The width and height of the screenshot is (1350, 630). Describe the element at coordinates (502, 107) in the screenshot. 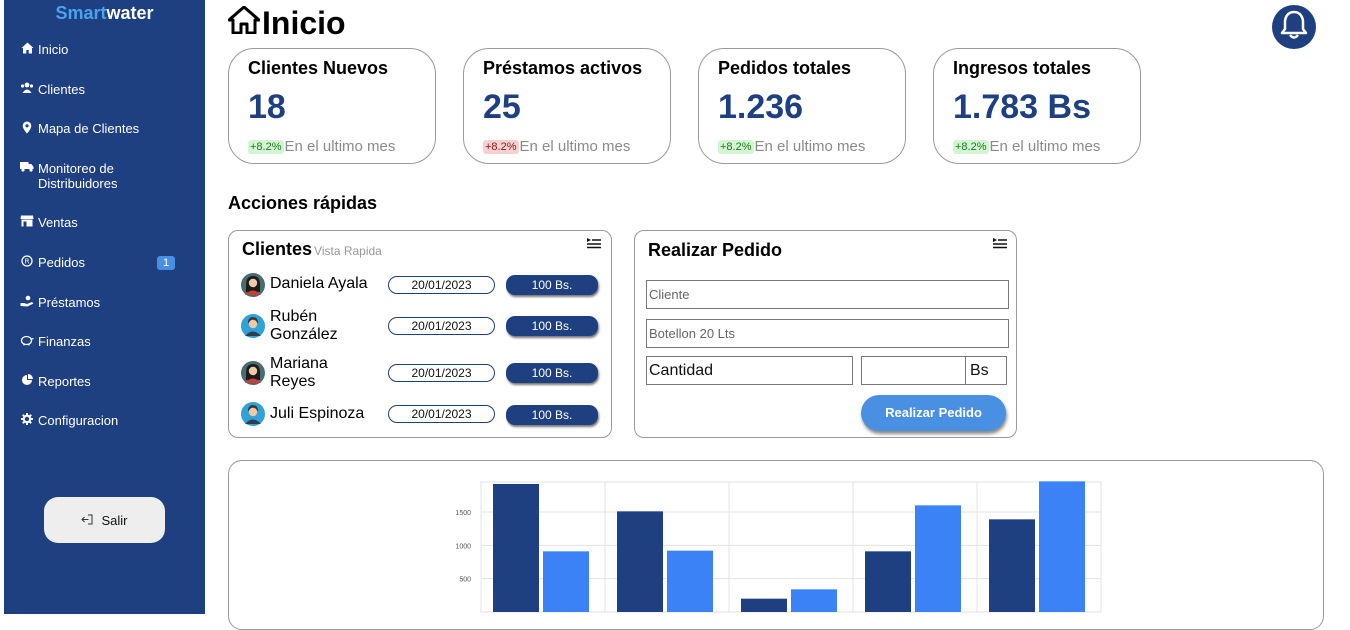

I see `stat-value: 25` at that location.